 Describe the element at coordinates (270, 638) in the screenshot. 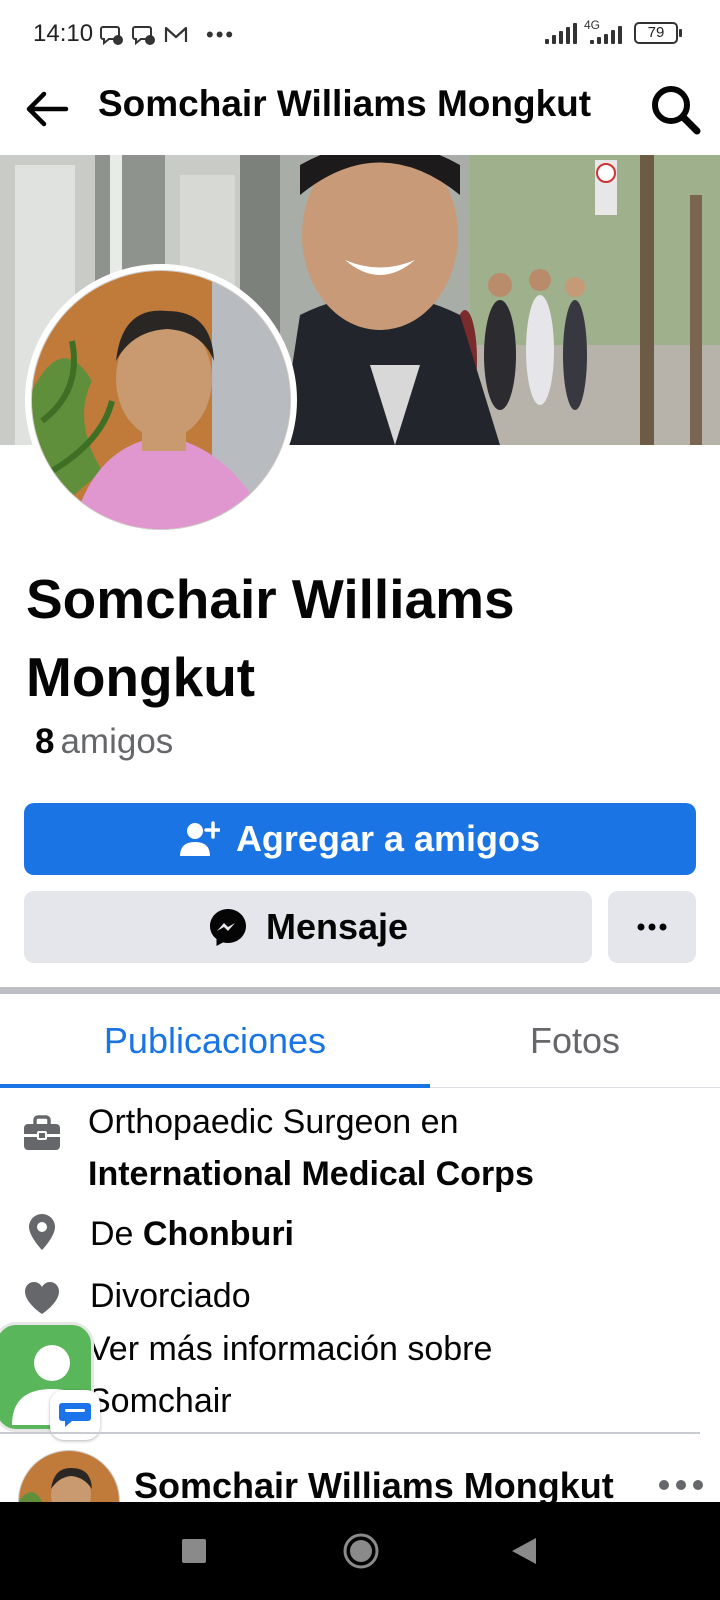

I see `profile-name: Somchair Williams Mongkut` at that location.